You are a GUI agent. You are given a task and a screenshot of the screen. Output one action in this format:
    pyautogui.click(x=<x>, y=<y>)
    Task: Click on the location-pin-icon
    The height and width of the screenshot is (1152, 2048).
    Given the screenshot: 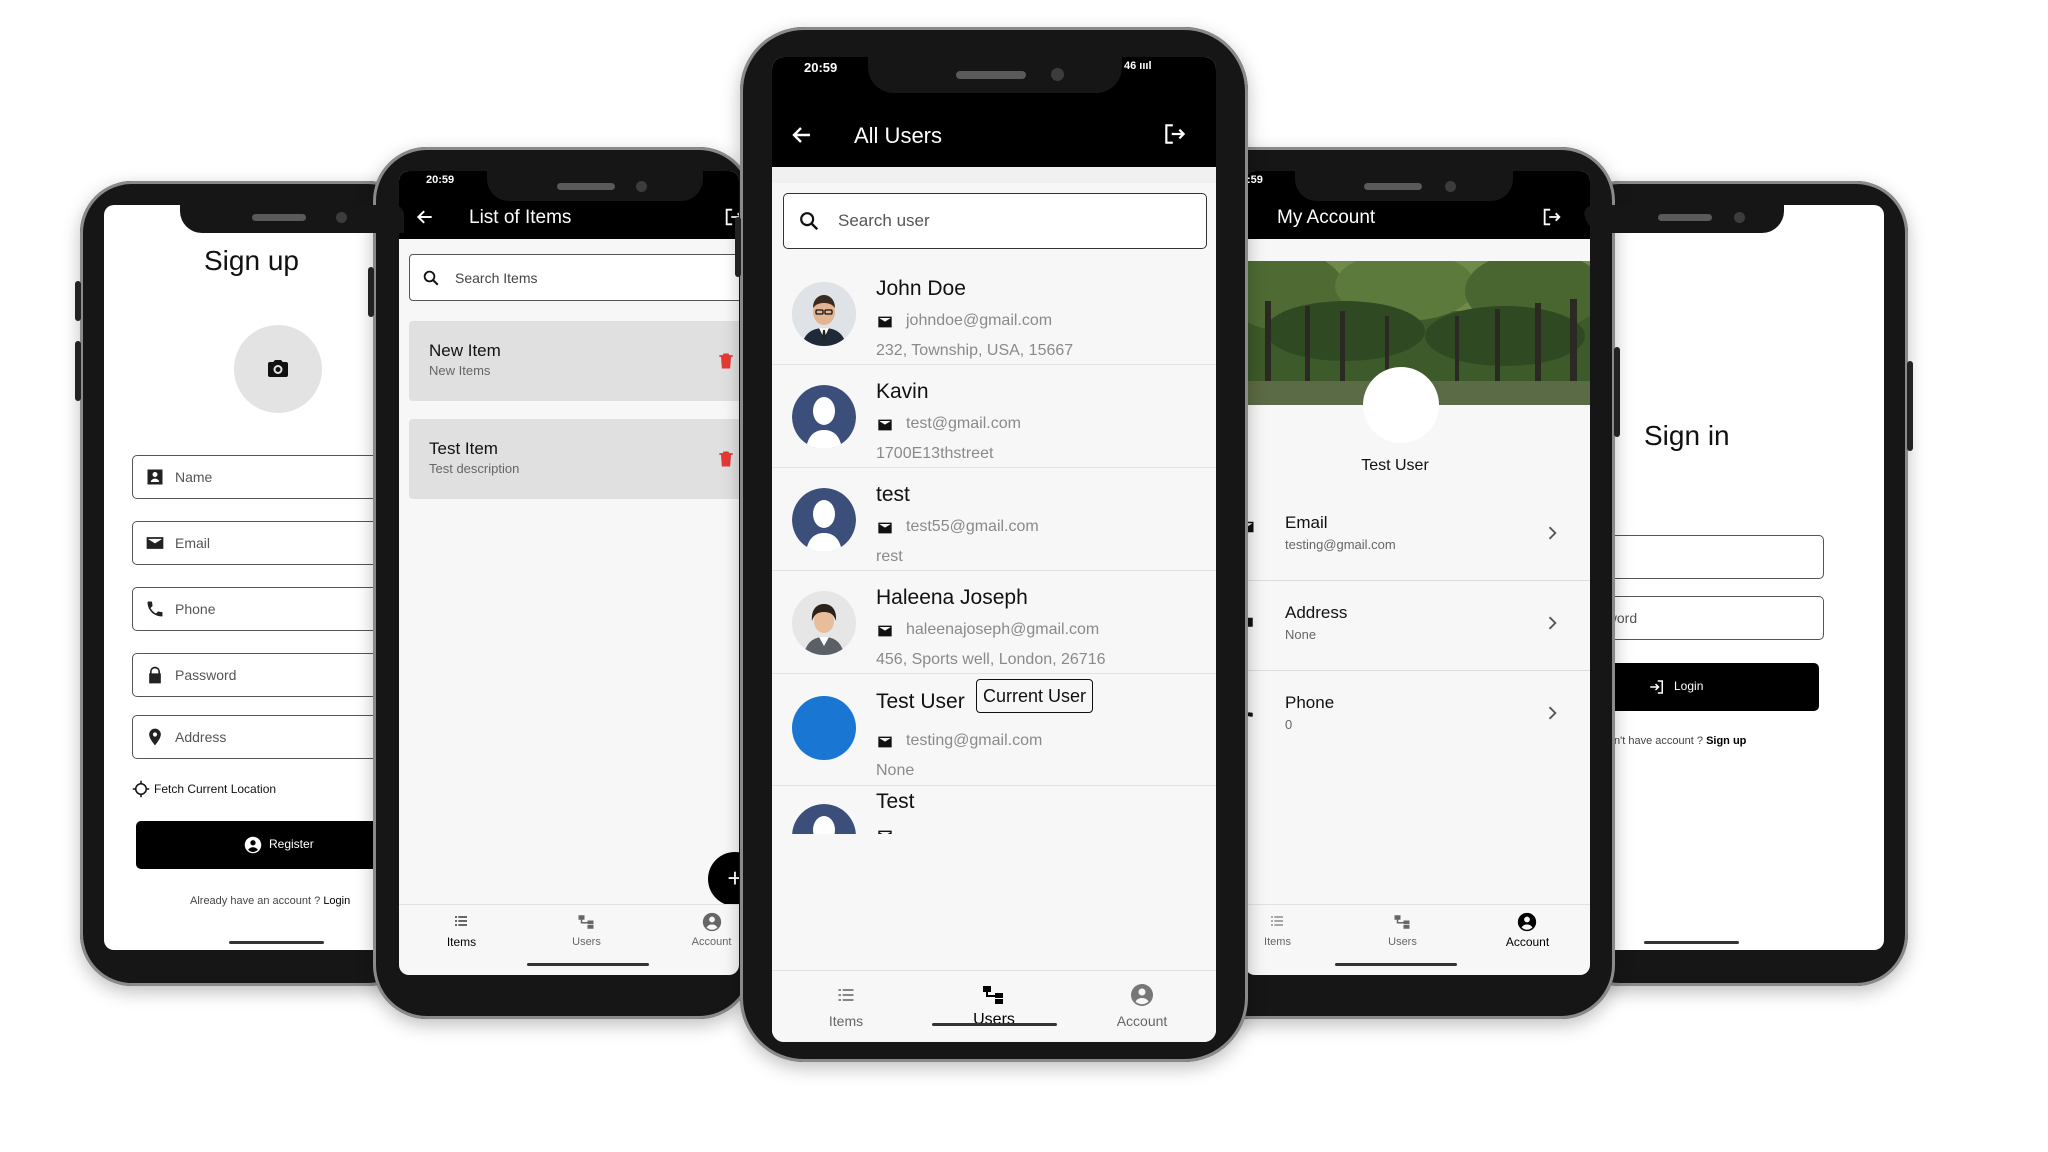 What is the action you would take?
    pyautogui.click(x=155, y=737)
    